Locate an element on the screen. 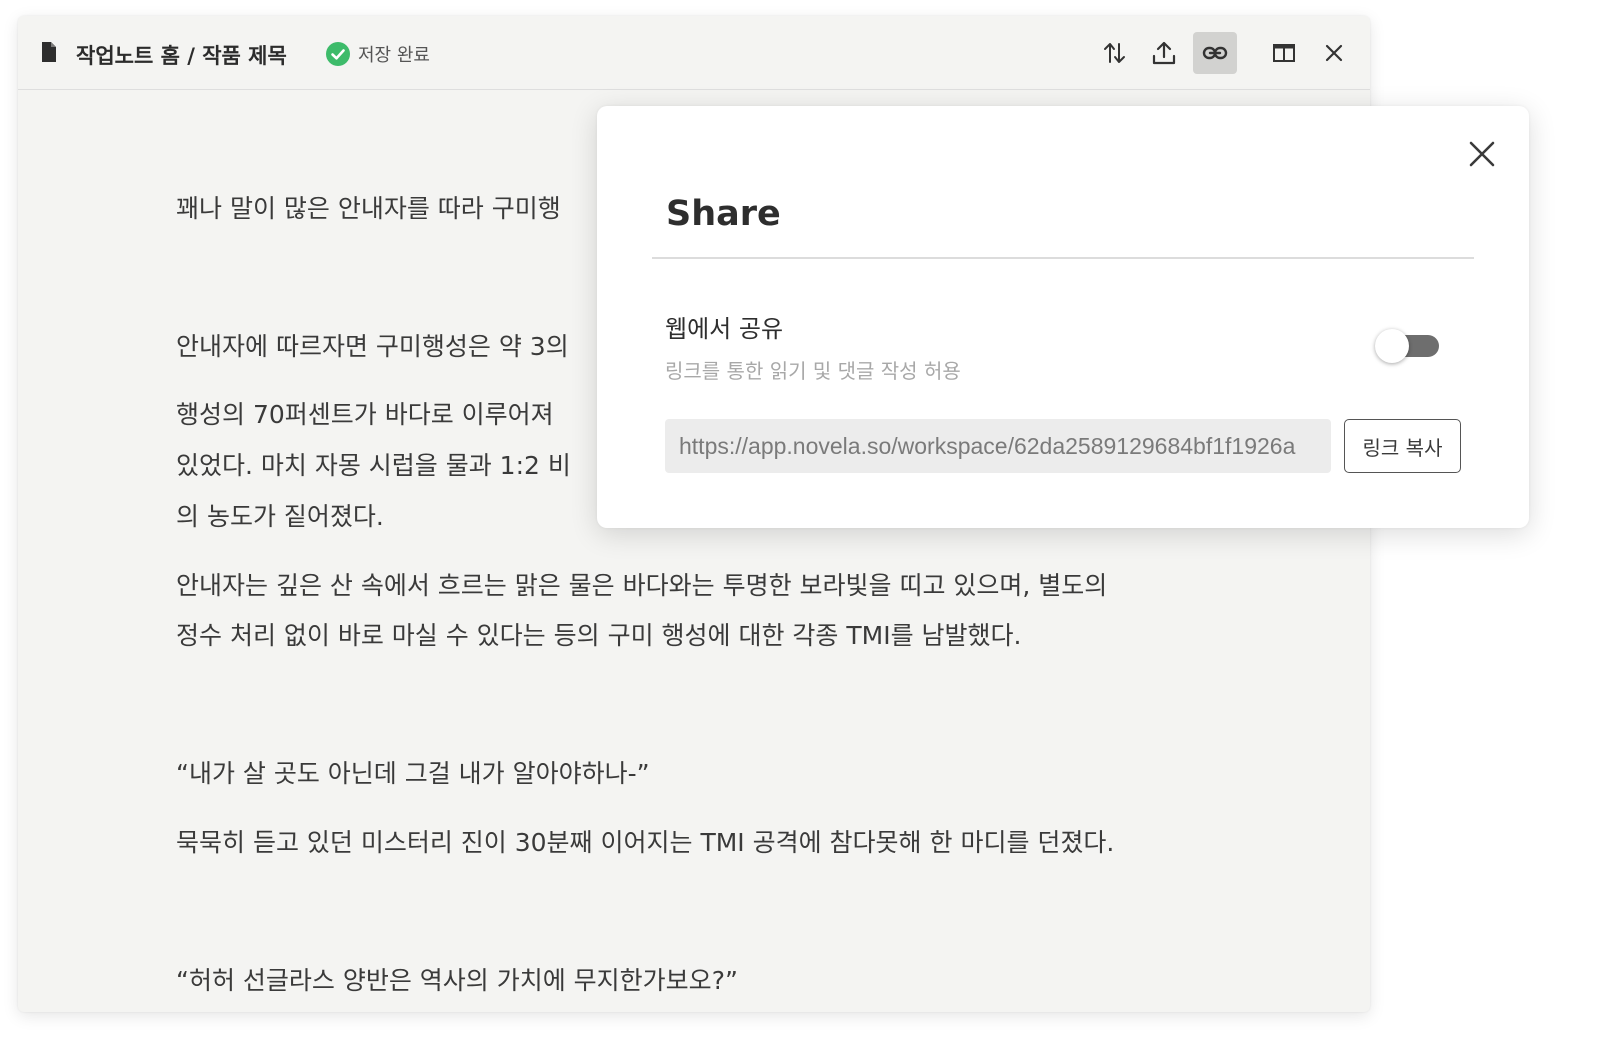 The height and width of the screenshot is (1064, 1600). export-button is located at coordinates (1164, 53).